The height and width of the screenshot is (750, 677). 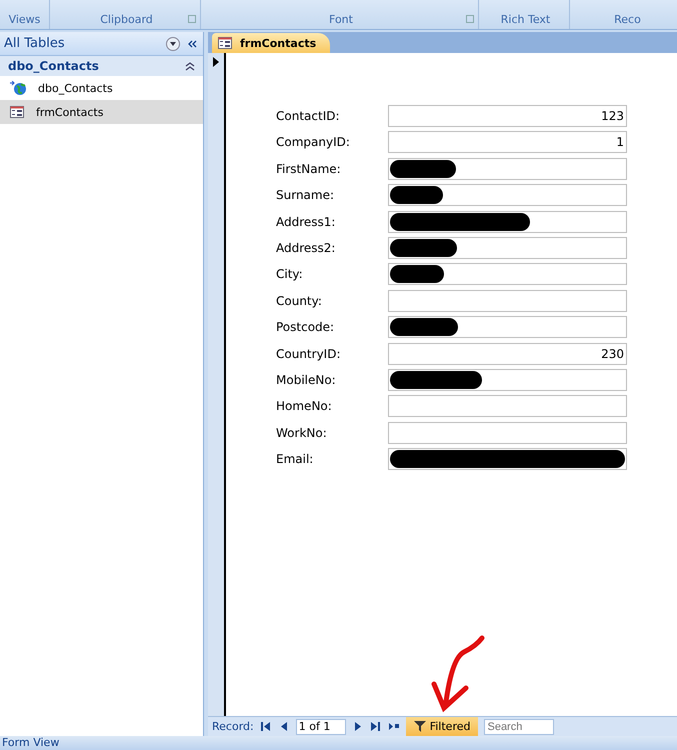 What do you see at coordinates (295, 459) in the screenshot?
I see `field-label: Email:` at bounding box center [295, 459].